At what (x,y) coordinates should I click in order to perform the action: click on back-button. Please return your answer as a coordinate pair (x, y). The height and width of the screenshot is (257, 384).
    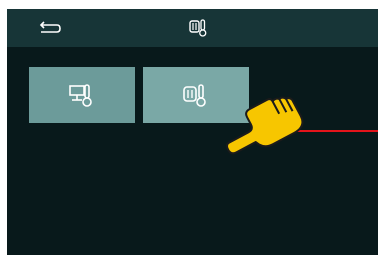
    Looking at the image, I should click on (49, 29).